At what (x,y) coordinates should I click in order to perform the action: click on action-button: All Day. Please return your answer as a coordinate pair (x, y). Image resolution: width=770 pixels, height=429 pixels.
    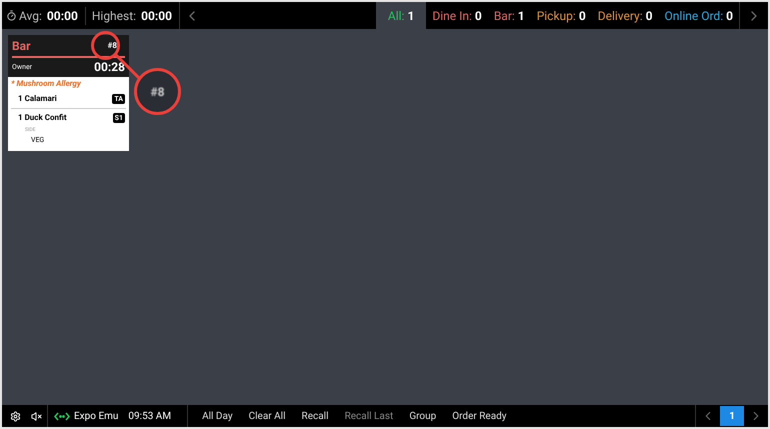
    Looking at the image, I should click on (217, 416).